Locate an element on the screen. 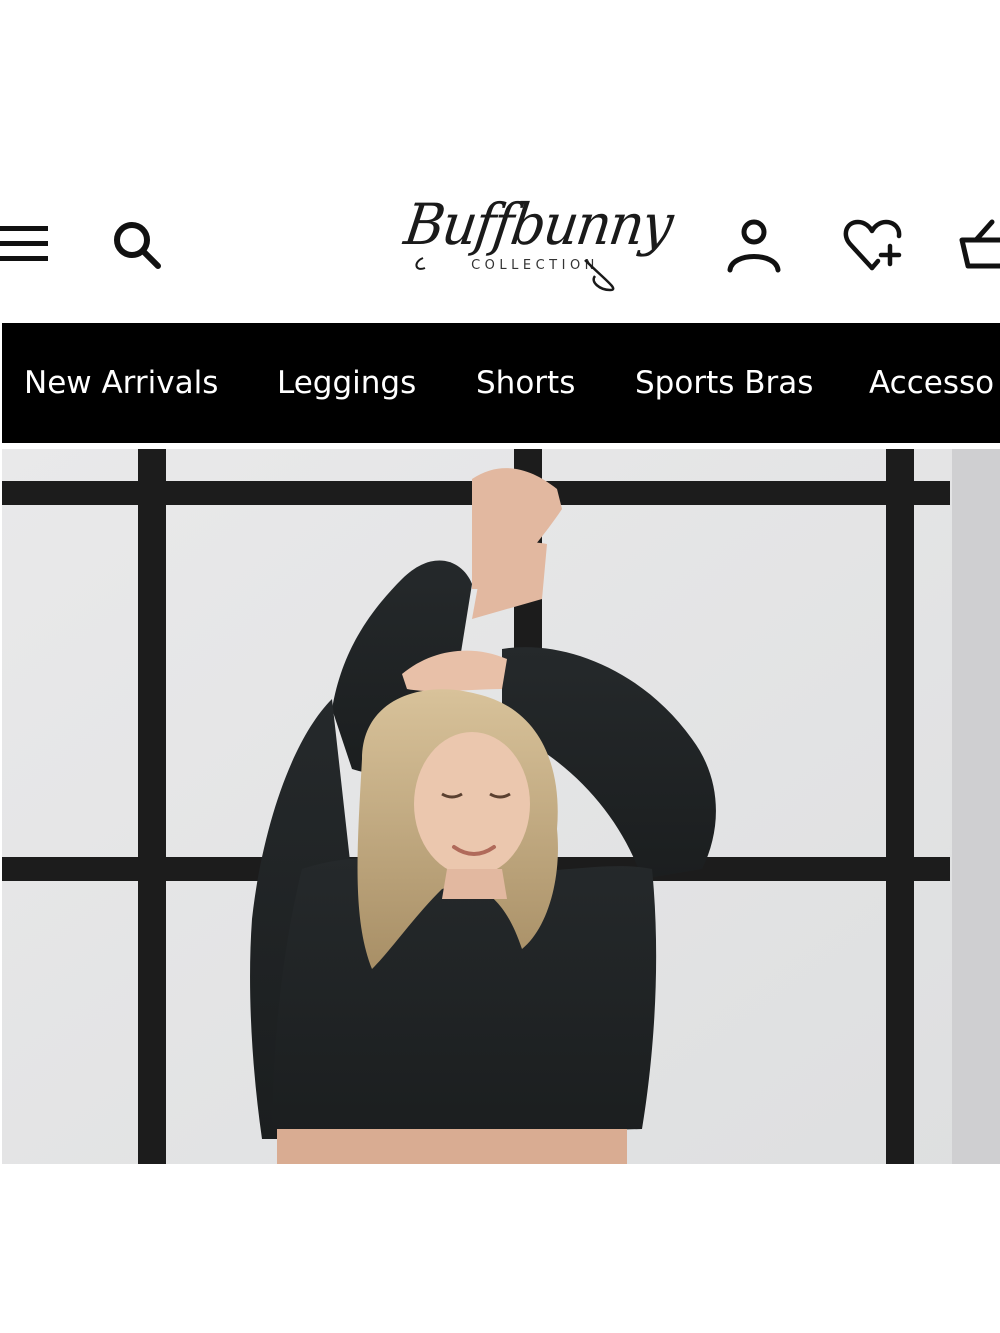 Image resolution: width=1000 pixels, height=1333 pixels. account-button is located at coordinates (754, 245).